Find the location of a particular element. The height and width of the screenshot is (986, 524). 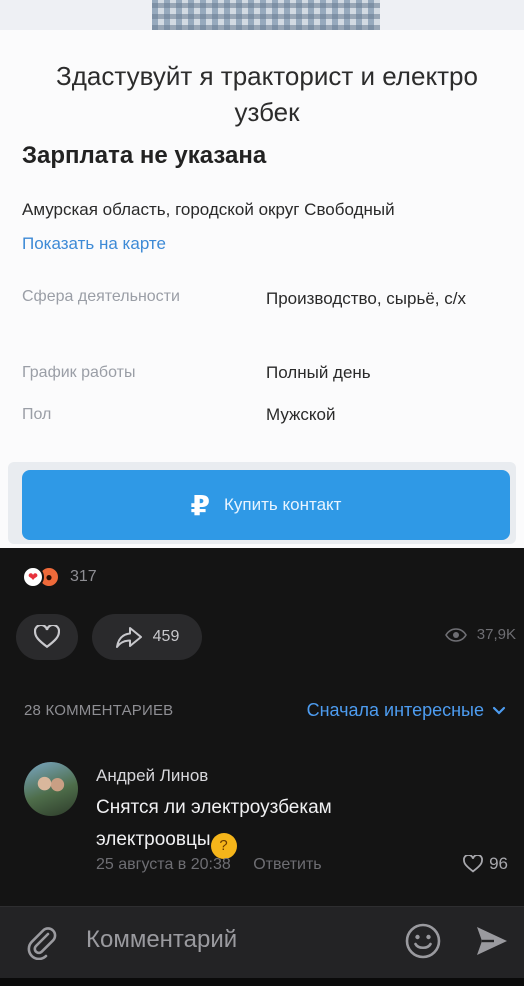

eye-icon is located at coordinates (455, 634).